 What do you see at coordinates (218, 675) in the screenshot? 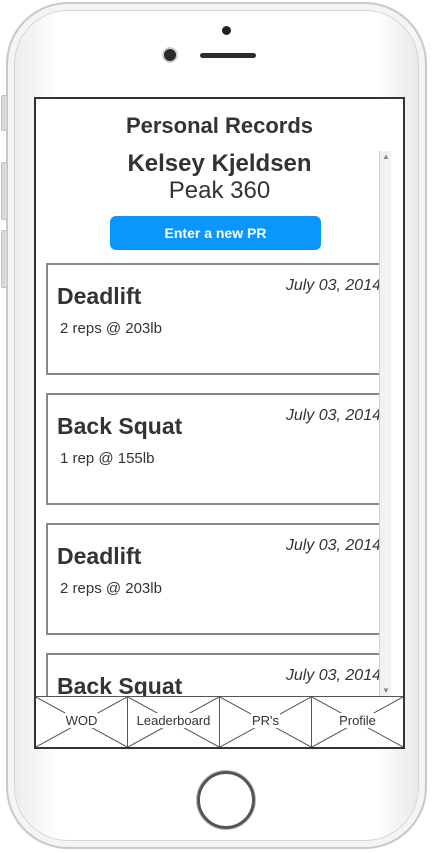
I see `record-card: Back Squat July 03, 2014` at bounding box center [218, 675].